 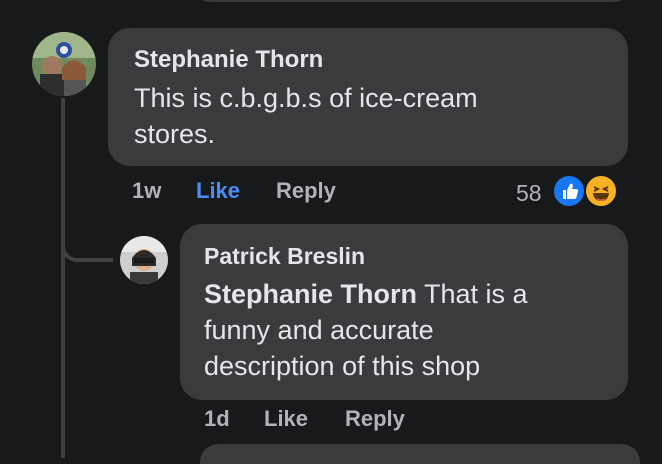 I want to click on reply-connector-line, so click(x=87, y=239).